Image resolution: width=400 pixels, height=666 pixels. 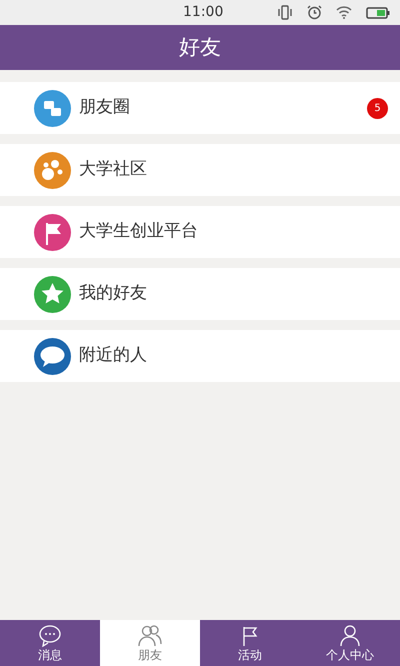 What do you see at coordinates (113, 356) in the screenshot?
I see `item-label: 附近的人` at bounding box center [113, 356].